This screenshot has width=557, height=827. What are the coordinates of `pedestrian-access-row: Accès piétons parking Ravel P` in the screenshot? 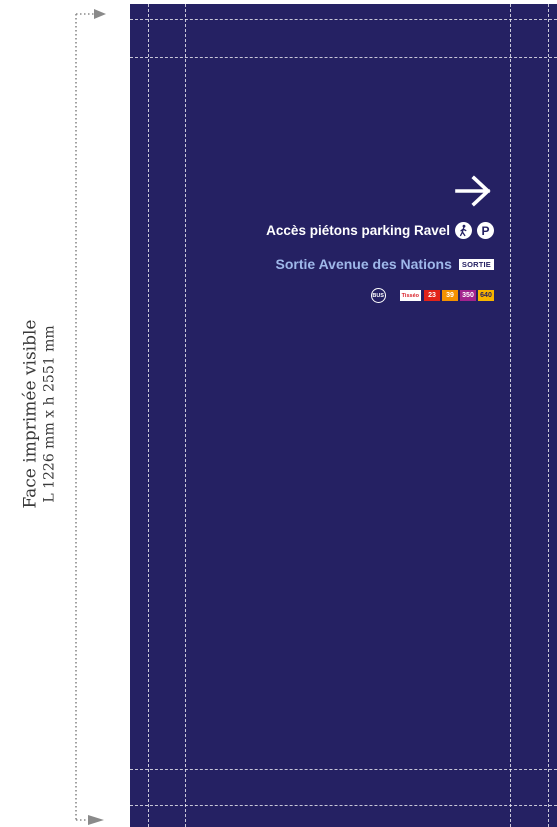 It's located at (380, 230).